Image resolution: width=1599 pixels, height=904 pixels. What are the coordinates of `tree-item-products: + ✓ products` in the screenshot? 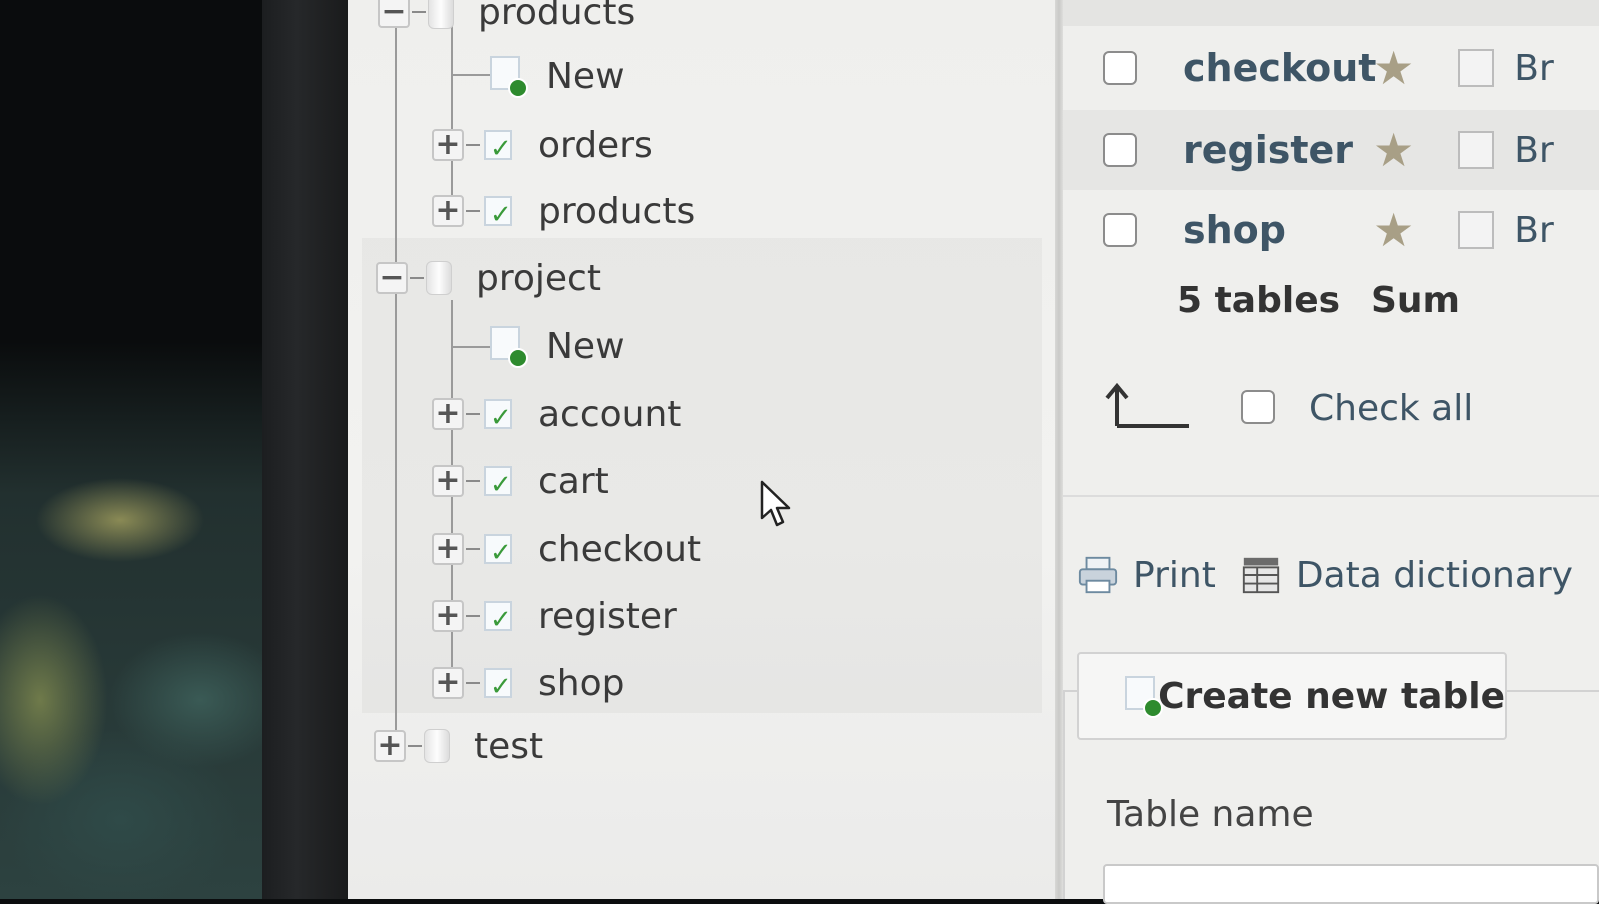 It's located at (563, 211).